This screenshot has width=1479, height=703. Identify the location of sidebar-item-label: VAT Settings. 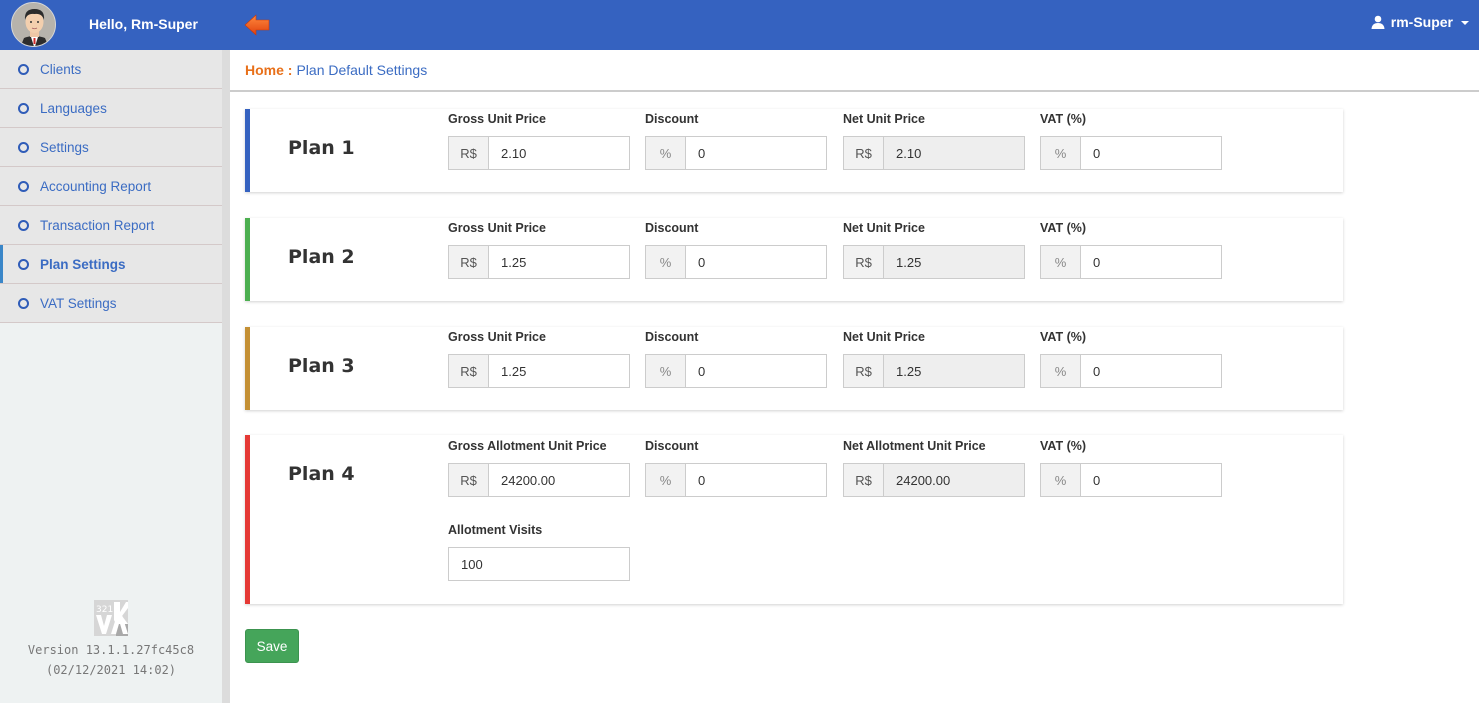
(78, 303).